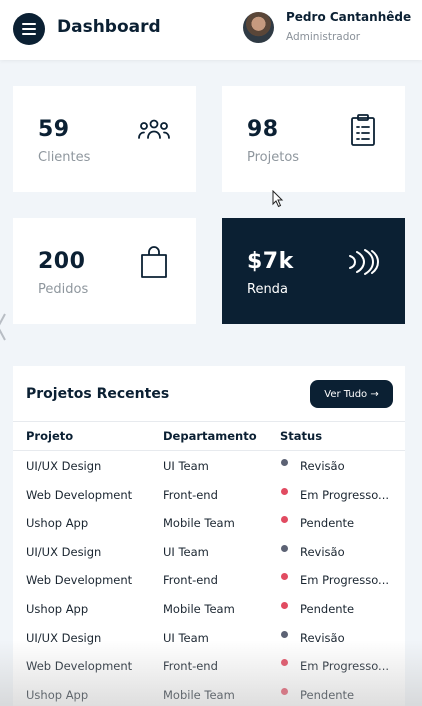 The image size is (422, 706). I want to click on card-value: $7k, so click(270, 261).